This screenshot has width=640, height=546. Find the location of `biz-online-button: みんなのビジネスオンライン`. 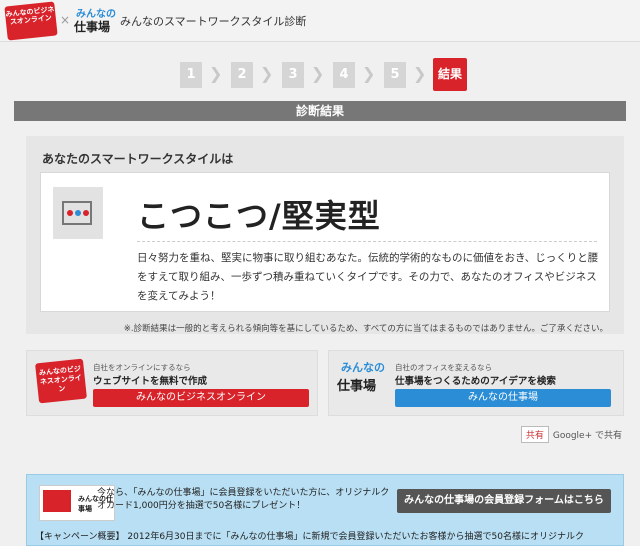

biz-online-button: みんなのビジネスオンライン is located at coordinates (201, 398).